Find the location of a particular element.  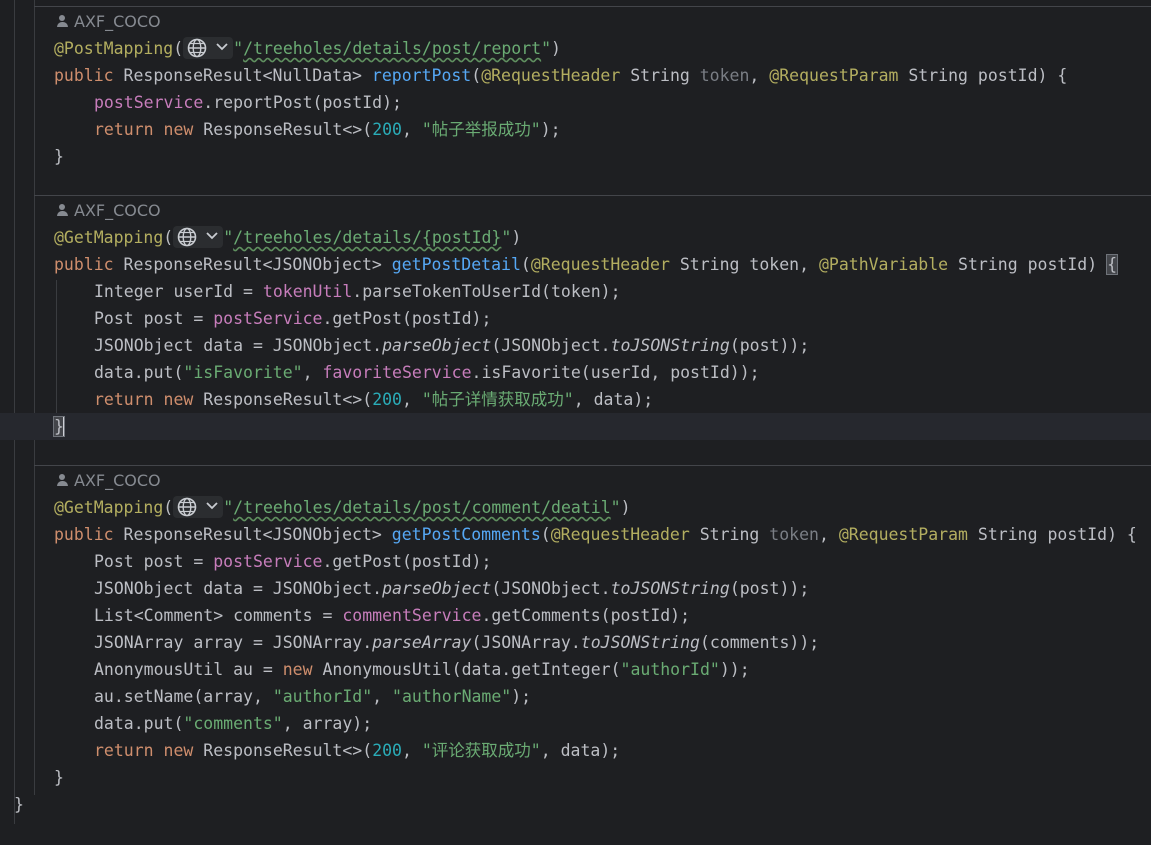

method-name: reportPost is located at coordinates (421, 75).